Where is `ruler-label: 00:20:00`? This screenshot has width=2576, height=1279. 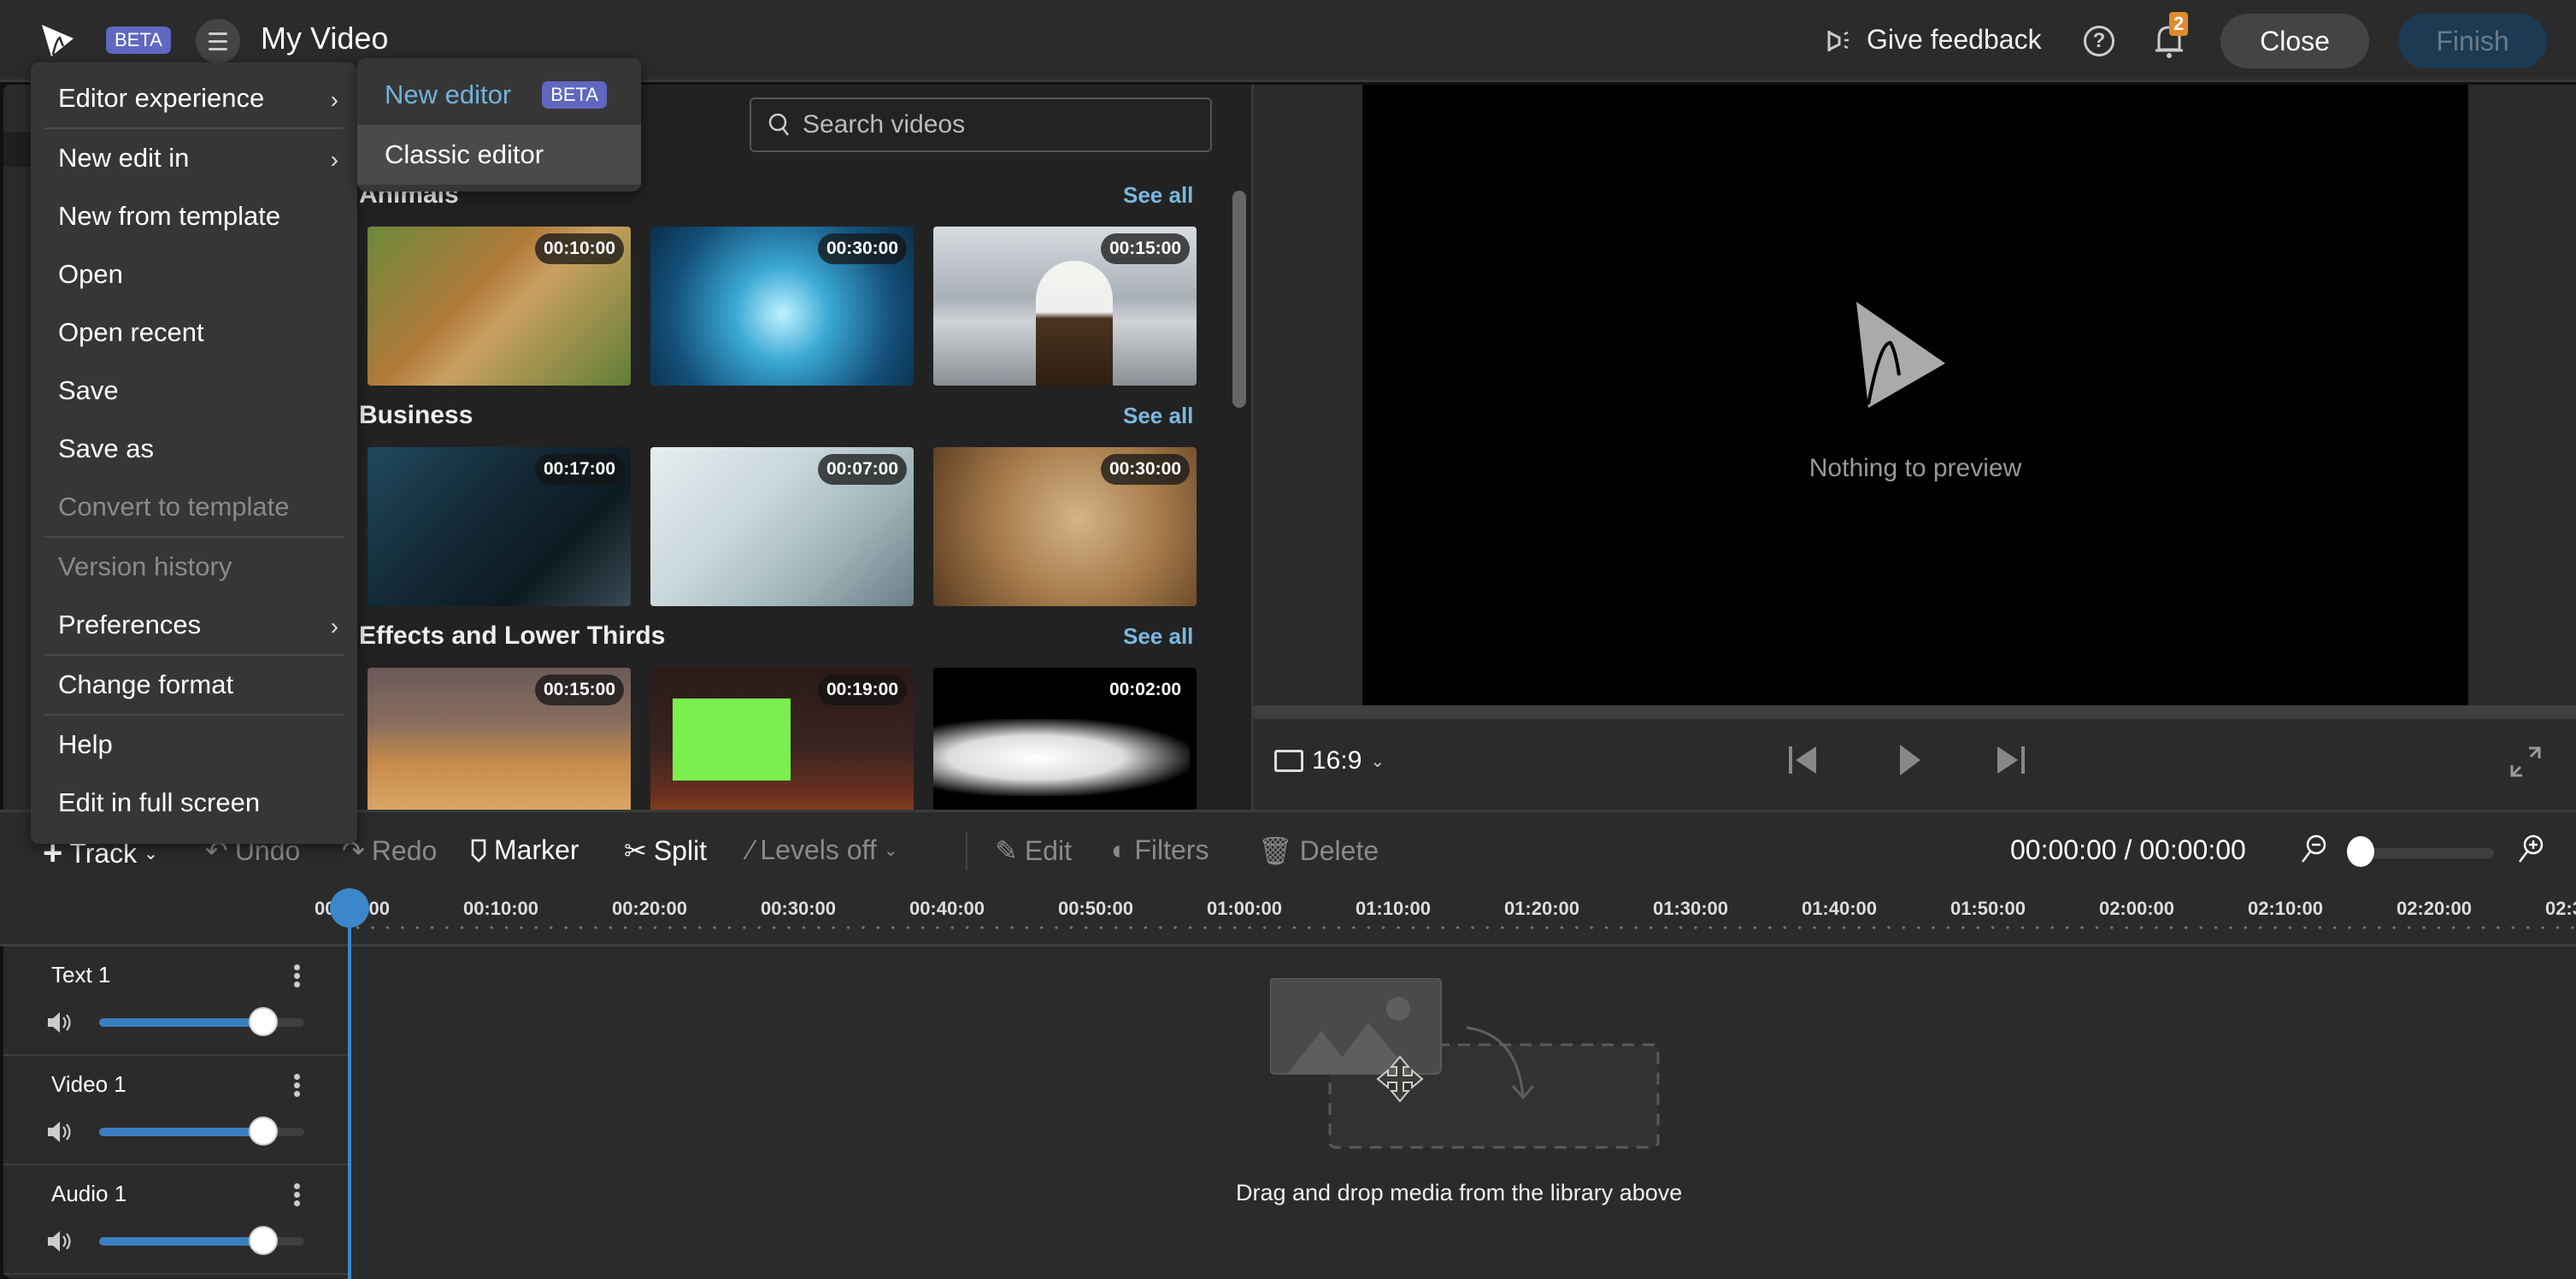
ruler-label: 00:20:00 is located at coordinates (649, 908).